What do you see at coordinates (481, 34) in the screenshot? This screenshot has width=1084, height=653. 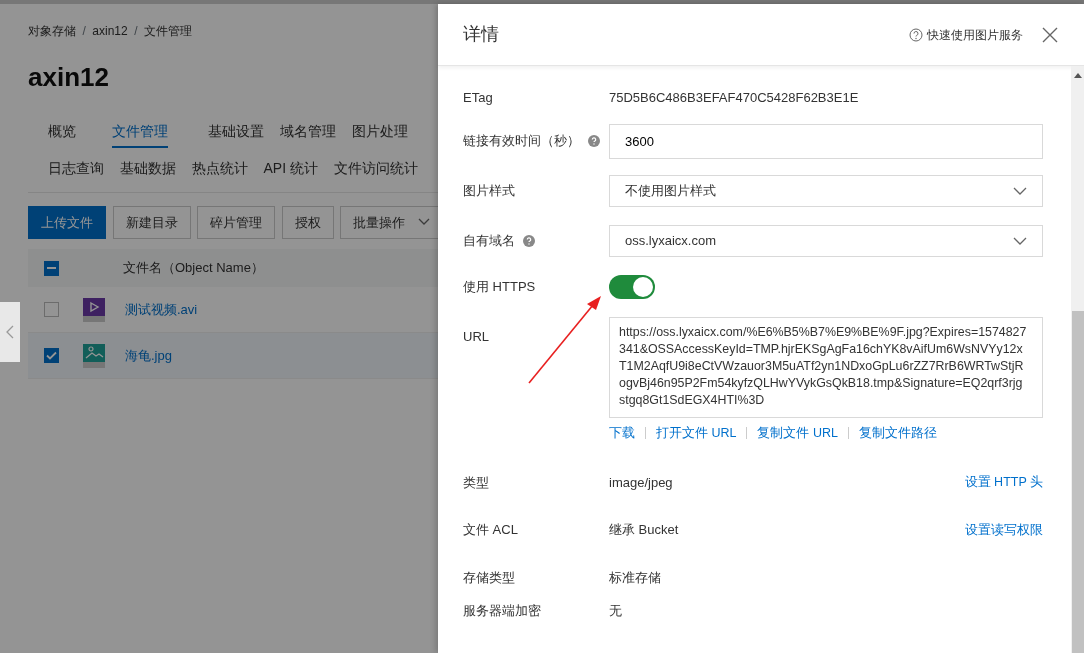 I see `drawer-title: 详情` at bounding box center [481, 34].